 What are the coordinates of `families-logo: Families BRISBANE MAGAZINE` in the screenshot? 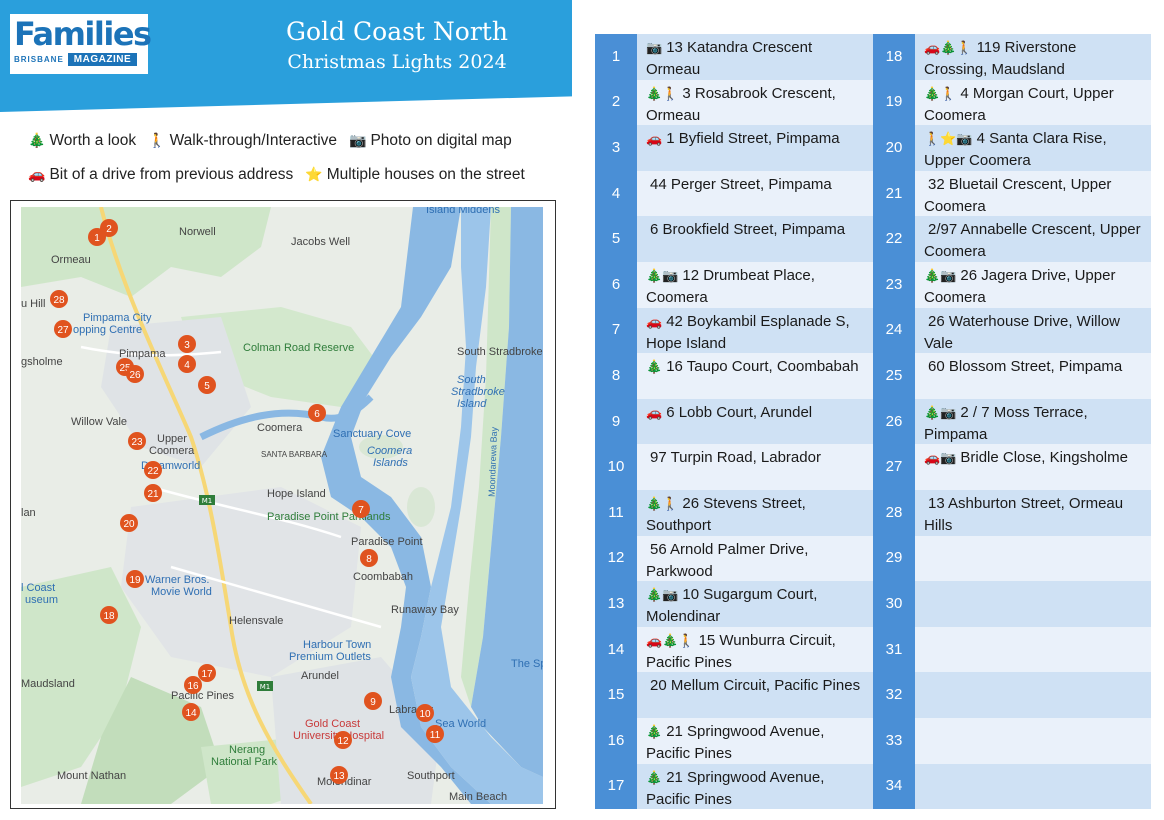 It's located at (81, 44).